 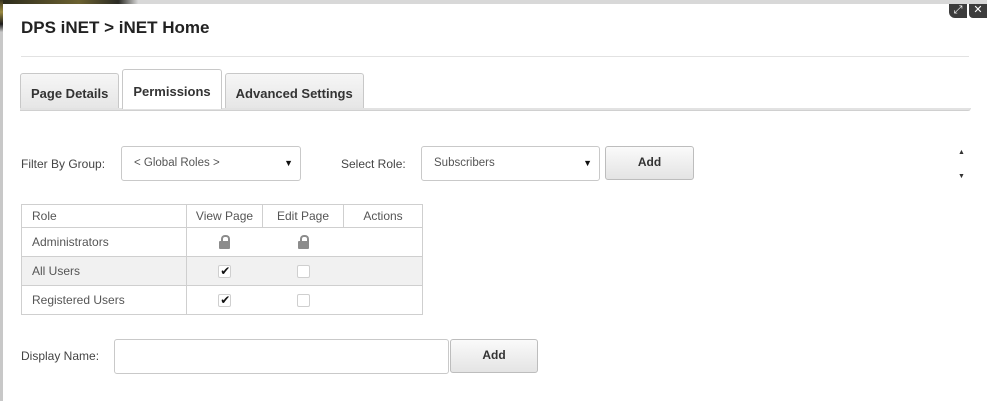 What do you see at coordinates (510, 163) in the screenshot?
I see `select-role-select: Subscribers ▼` at bounding box center [510, 163].